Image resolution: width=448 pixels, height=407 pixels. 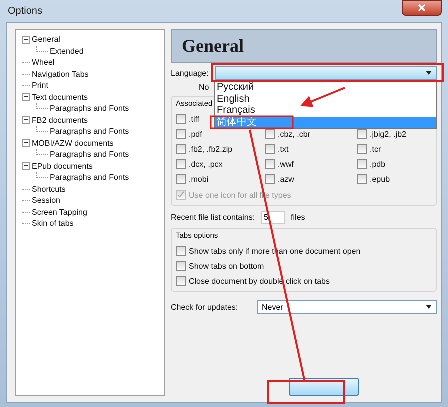 What do you see at coordinates (204, 88) in the screenshot?
I see `note-text: No` at bounding box center [204, 88].